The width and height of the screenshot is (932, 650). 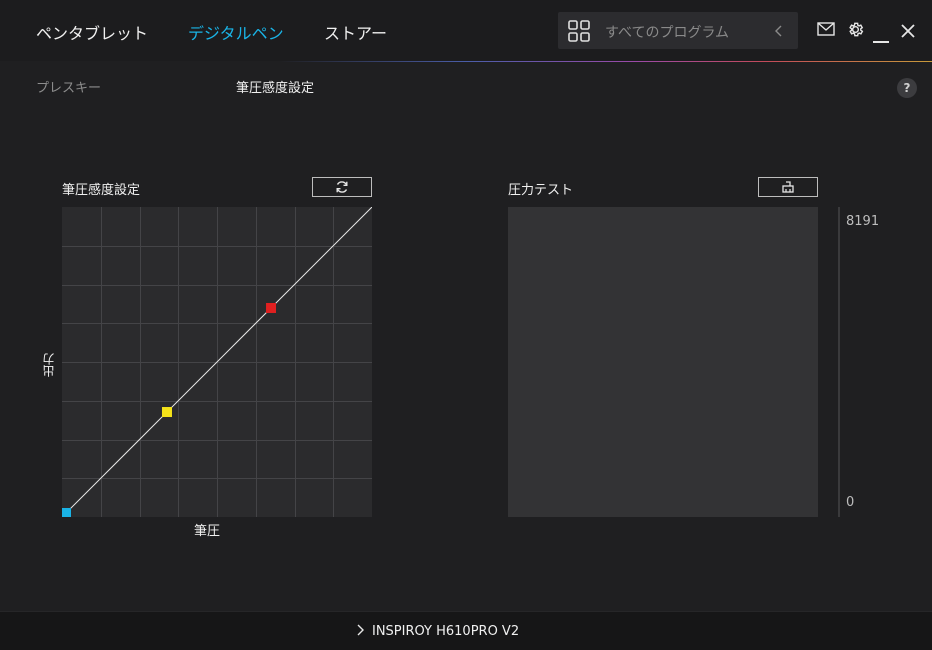 What do you see at coordinates (881, 38) in the screenshot?
I see `minimize-icon` at bounding box center [881, 38].